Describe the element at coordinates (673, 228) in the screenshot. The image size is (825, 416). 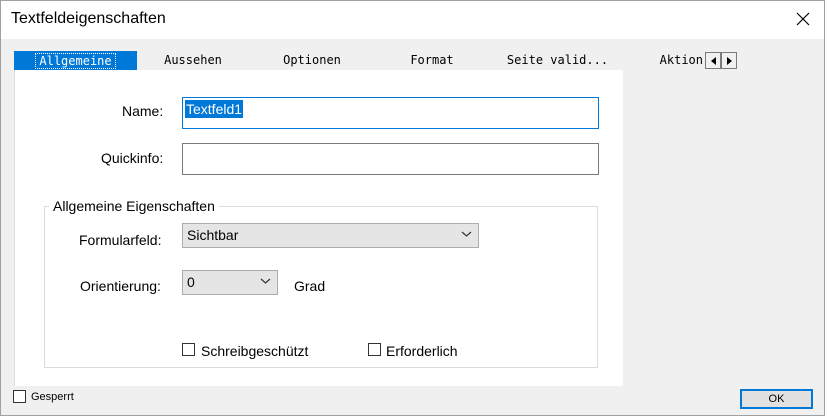
I see `side-panel` at that location.